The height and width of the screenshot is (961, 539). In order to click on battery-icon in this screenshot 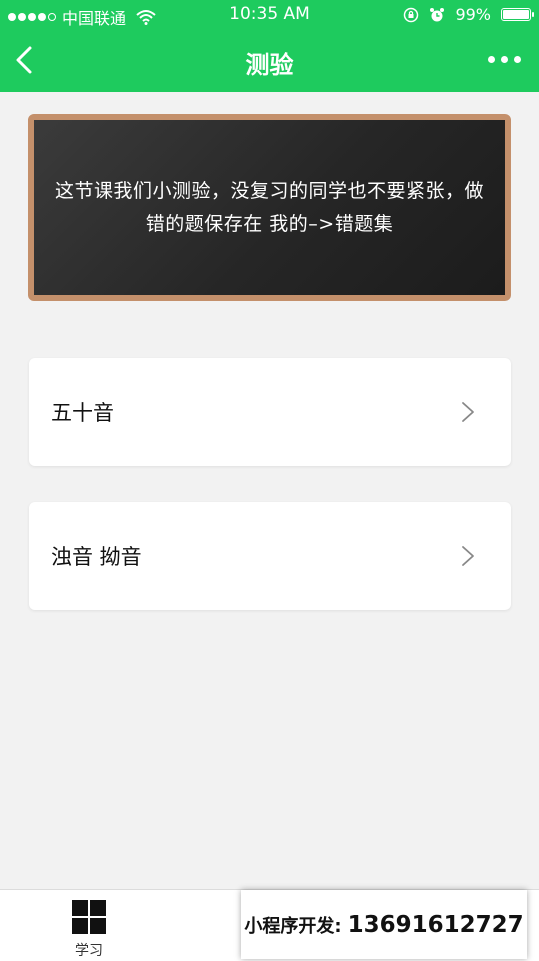, I will do `click(517, 14)`.